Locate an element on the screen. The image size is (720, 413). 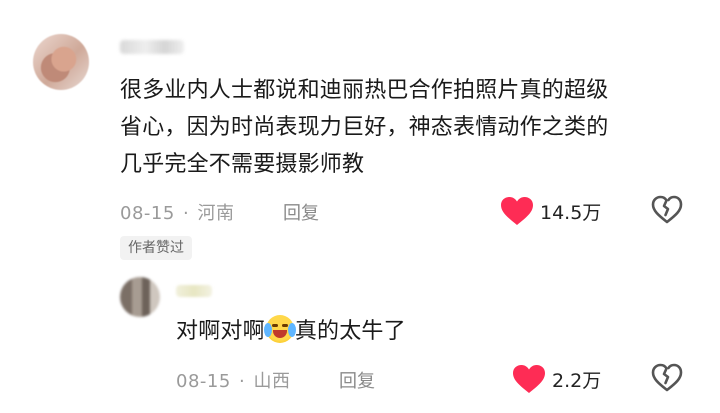
comment-location: 山西 is located at coordinates (272, 381).